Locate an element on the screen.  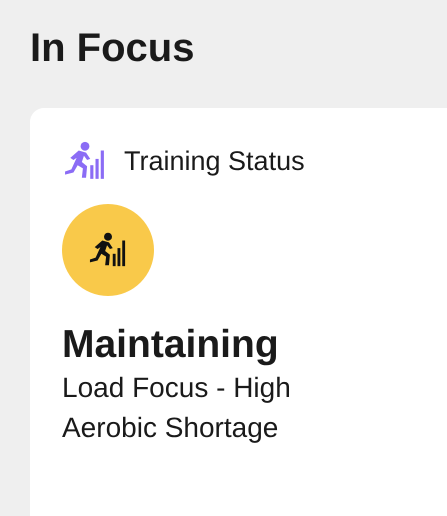
status-detail: Load Focus - High is located at coordinates (177, 388).